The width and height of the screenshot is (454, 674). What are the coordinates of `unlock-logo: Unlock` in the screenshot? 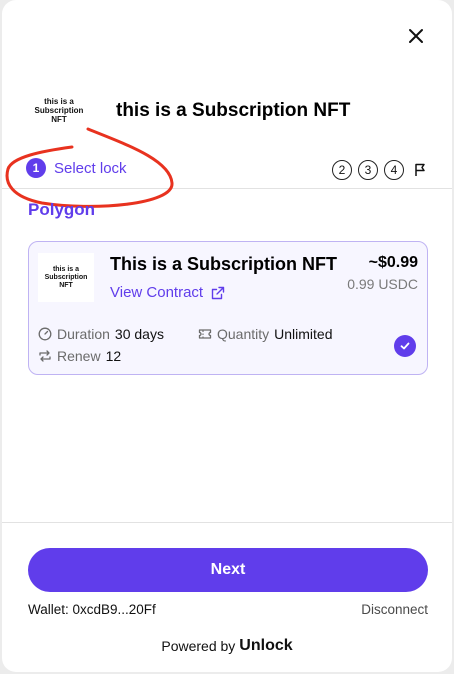 It's located at (266, 645).